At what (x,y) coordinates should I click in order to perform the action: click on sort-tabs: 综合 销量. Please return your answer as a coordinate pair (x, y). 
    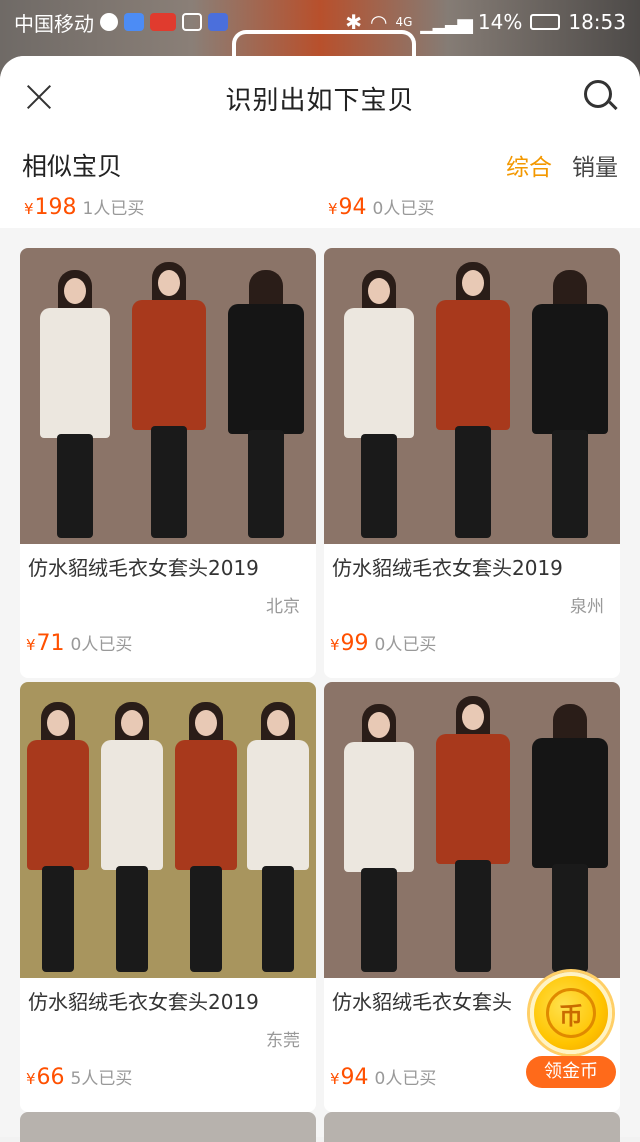
    Looking at the image, I should click on (562, 165).